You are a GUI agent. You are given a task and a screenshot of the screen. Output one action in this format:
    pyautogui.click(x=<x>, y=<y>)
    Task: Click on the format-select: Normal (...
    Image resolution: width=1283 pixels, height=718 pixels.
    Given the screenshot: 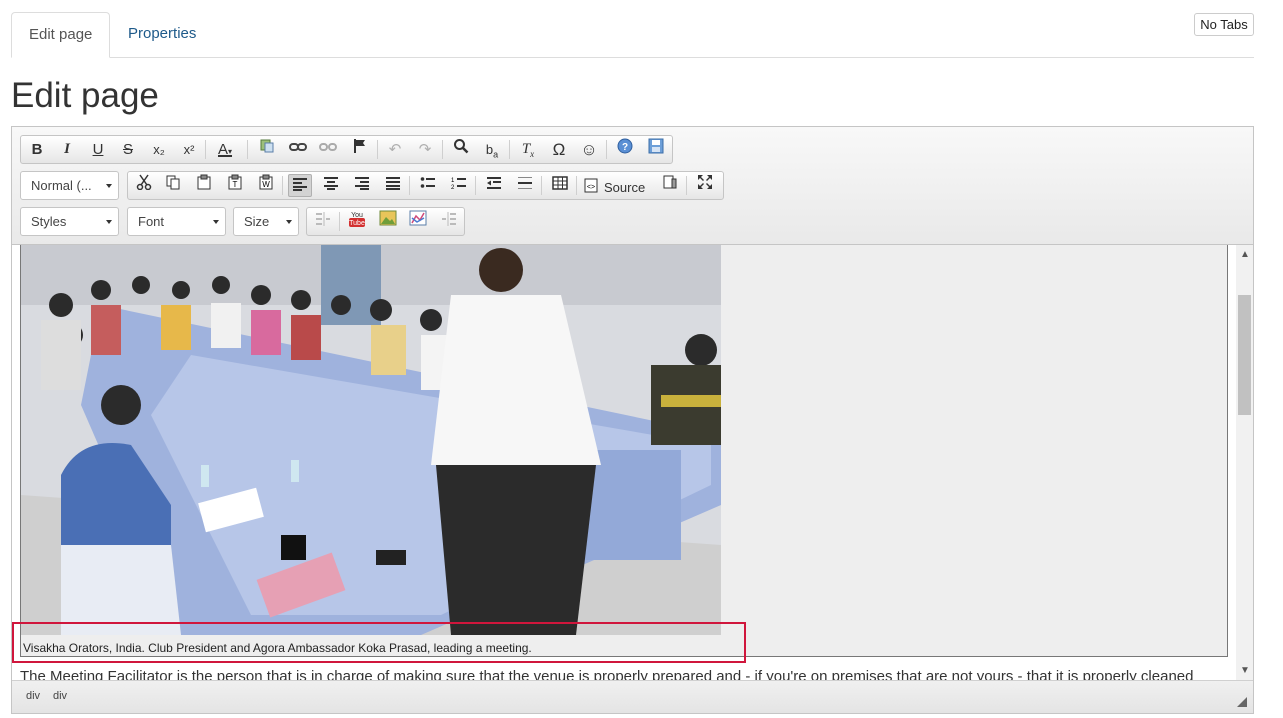 What is the action you would take?
    pyautogui.click(x=69, y=185)
    